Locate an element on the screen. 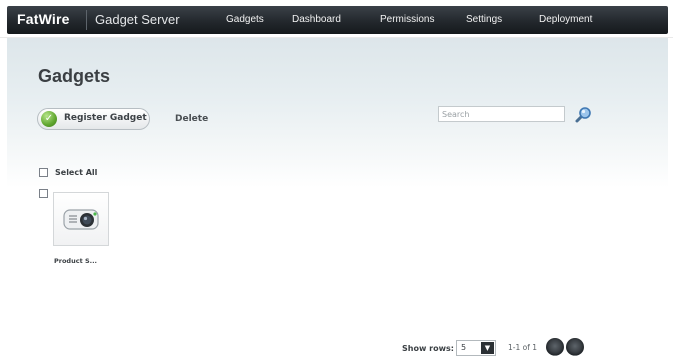  next-page-button is located at coordinates (575, 347).